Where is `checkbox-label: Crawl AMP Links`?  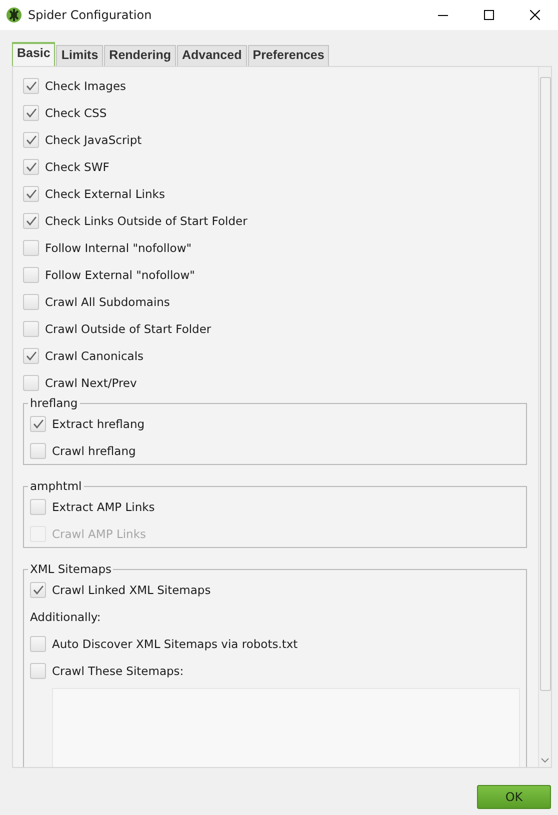
checkbox-label: Crawl AMP Links is located at coordinates (99, 533).